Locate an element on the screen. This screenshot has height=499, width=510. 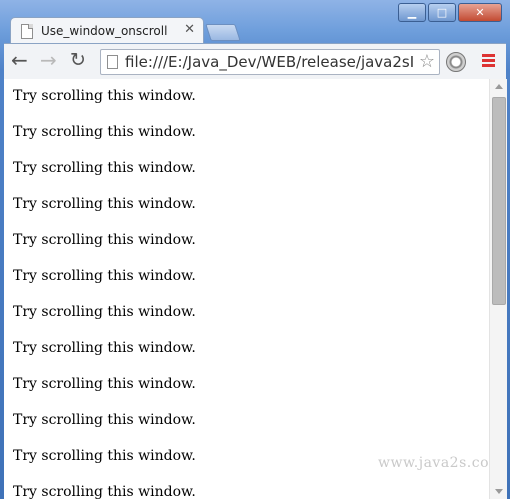
back-button: ← is located at coordinates (19, 60).